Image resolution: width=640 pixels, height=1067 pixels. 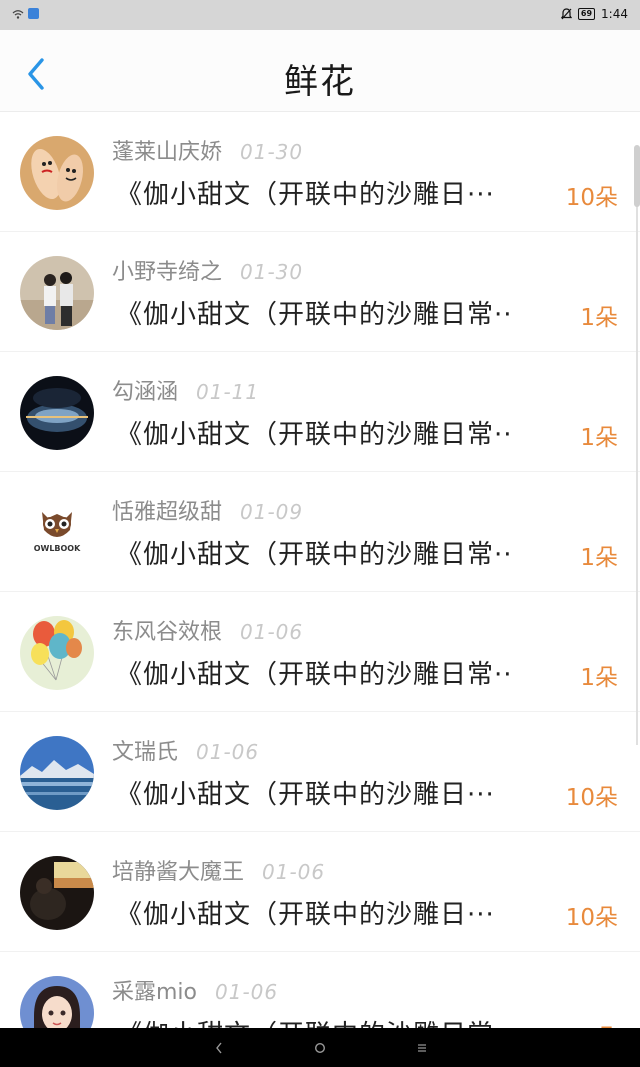 I want to click on user-name: 勾涵涵, so click(x=145, y=390).